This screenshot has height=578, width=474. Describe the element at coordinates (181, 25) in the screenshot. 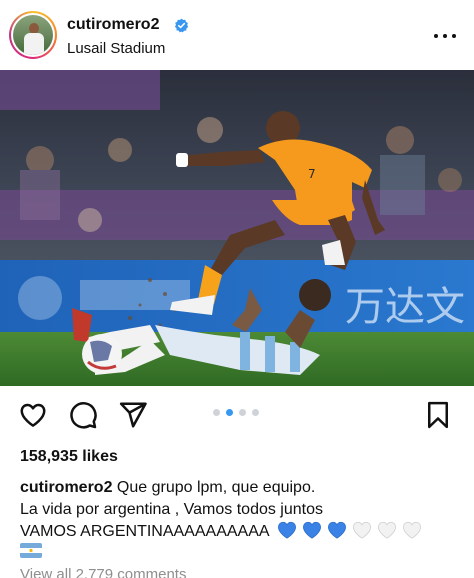

I see `verified-badge-icon` at that location.